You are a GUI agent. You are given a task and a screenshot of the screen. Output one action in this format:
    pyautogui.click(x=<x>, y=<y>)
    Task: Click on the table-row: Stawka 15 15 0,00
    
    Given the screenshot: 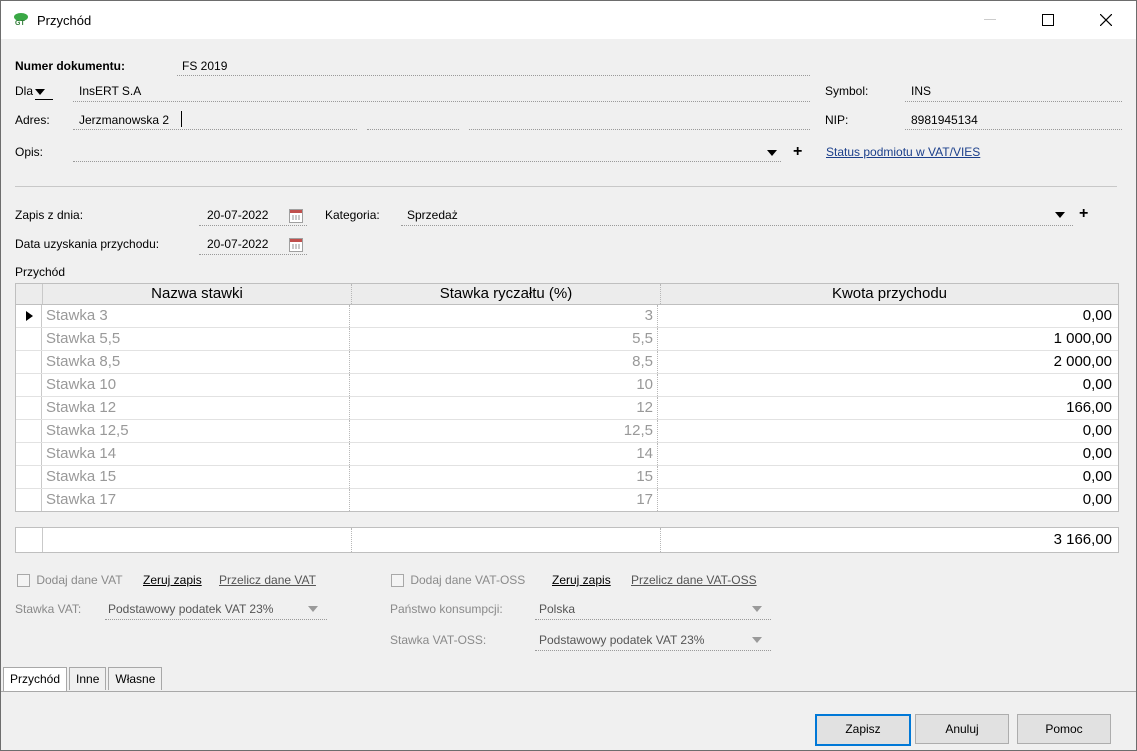 What is the action you would take?
    pyautogui.click(x=567, y=477)
    